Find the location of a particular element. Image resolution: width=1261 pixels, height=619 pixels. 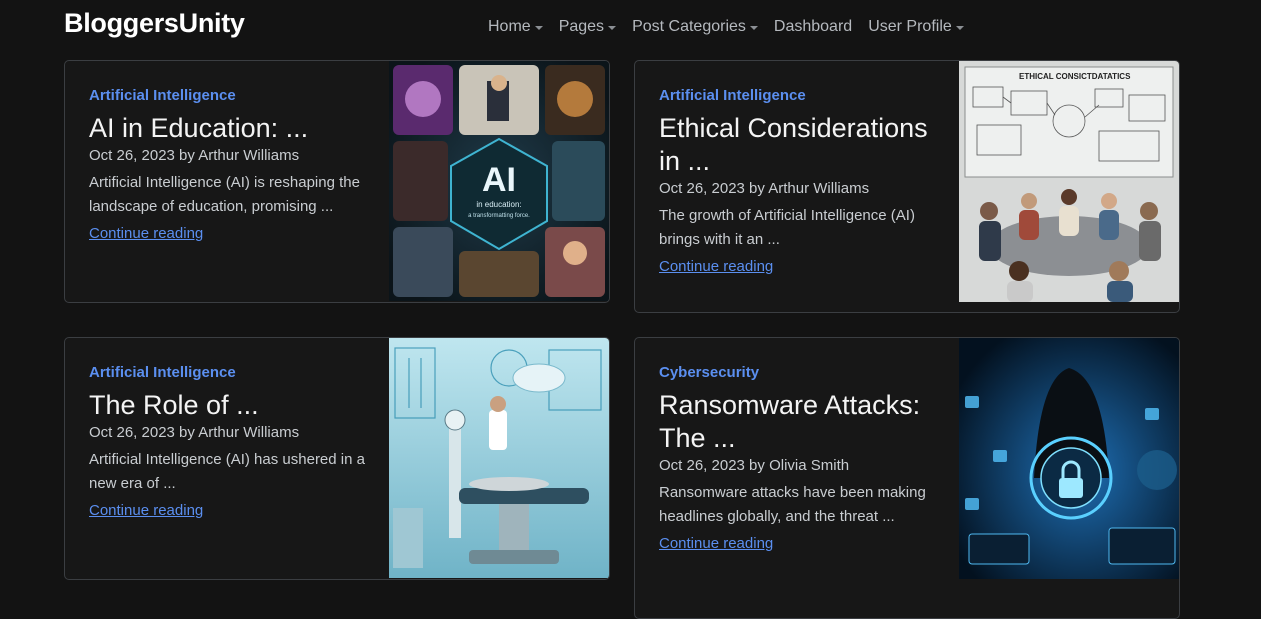

nav-dashboard-label: Dashboard is located at coordinates (813, 26).